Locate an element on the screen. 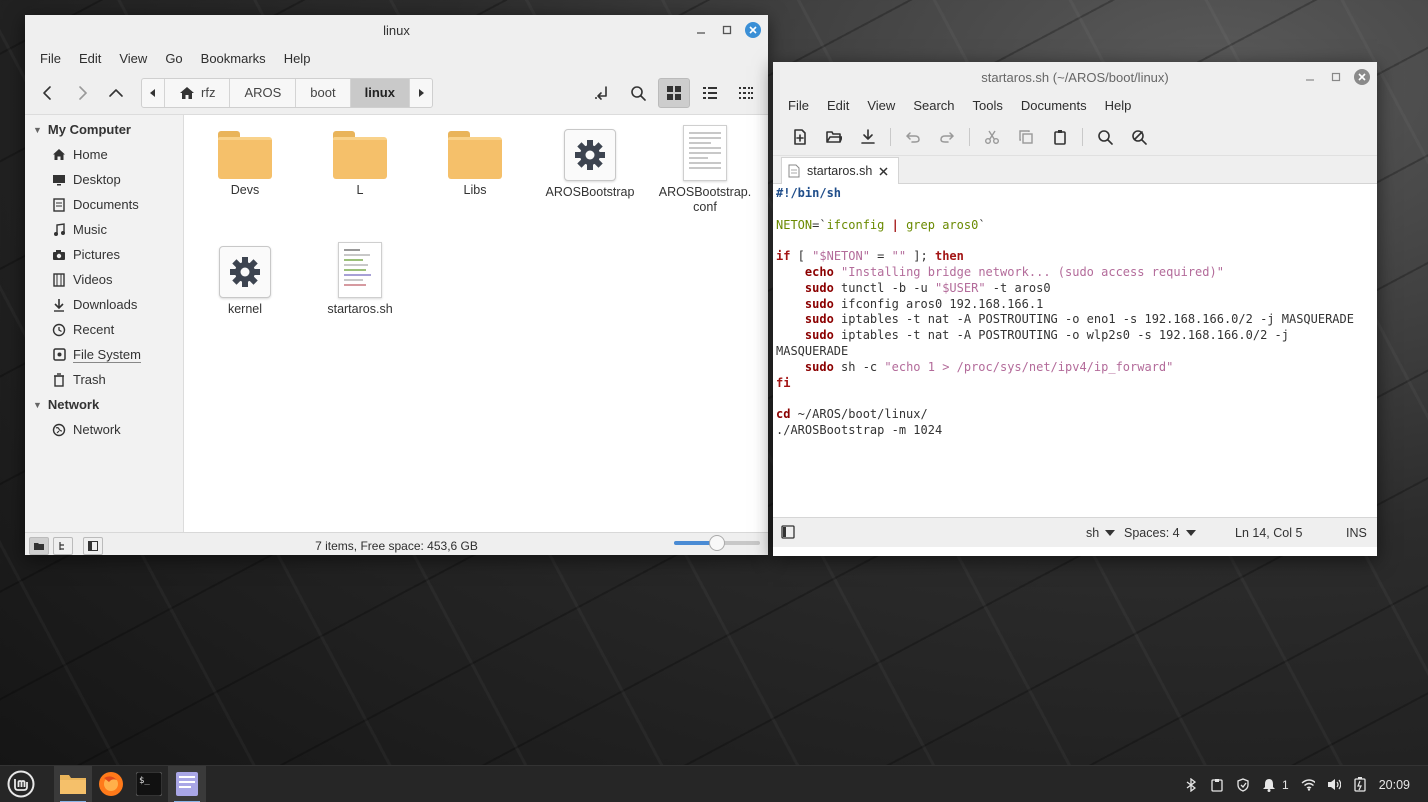  file-item-startaros-sh: startaros.sh is located at coordinates (360, 279).